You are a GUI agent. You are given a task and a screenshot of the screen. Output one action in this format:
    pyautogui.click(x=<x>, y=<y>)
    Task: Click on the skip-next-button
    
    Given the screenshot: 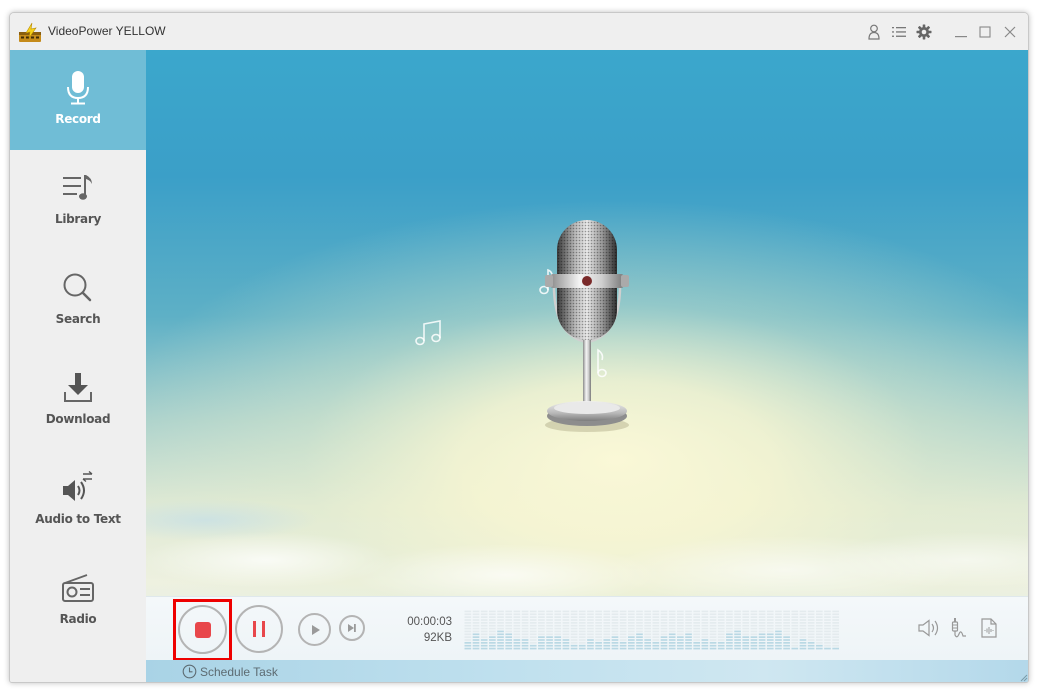 What is the action you would take?
    pyautogui.click(x=352, y=628)
    